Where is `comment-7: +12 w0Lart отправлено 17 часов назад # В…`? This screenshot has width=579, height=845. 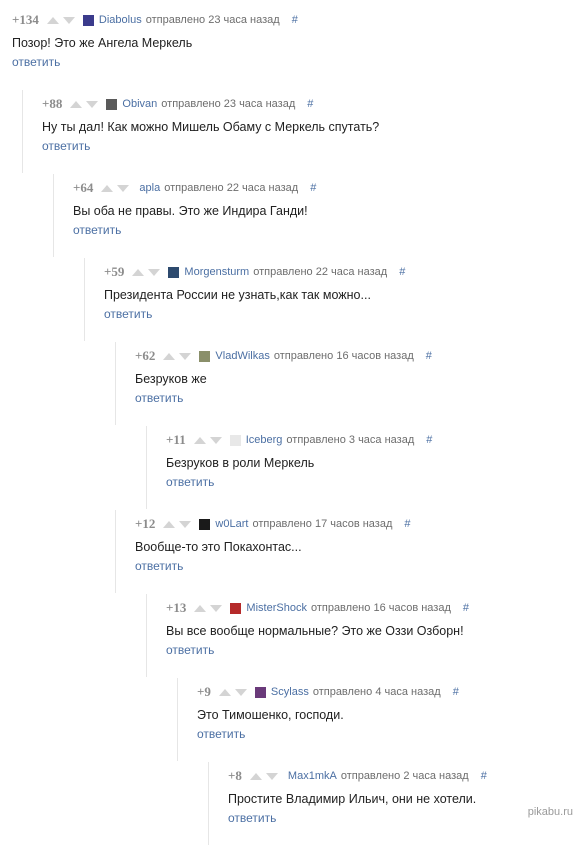
comment-7: +12 w0Lart отправлено 17 часов назад # В… is located at coordinates (347, 551).